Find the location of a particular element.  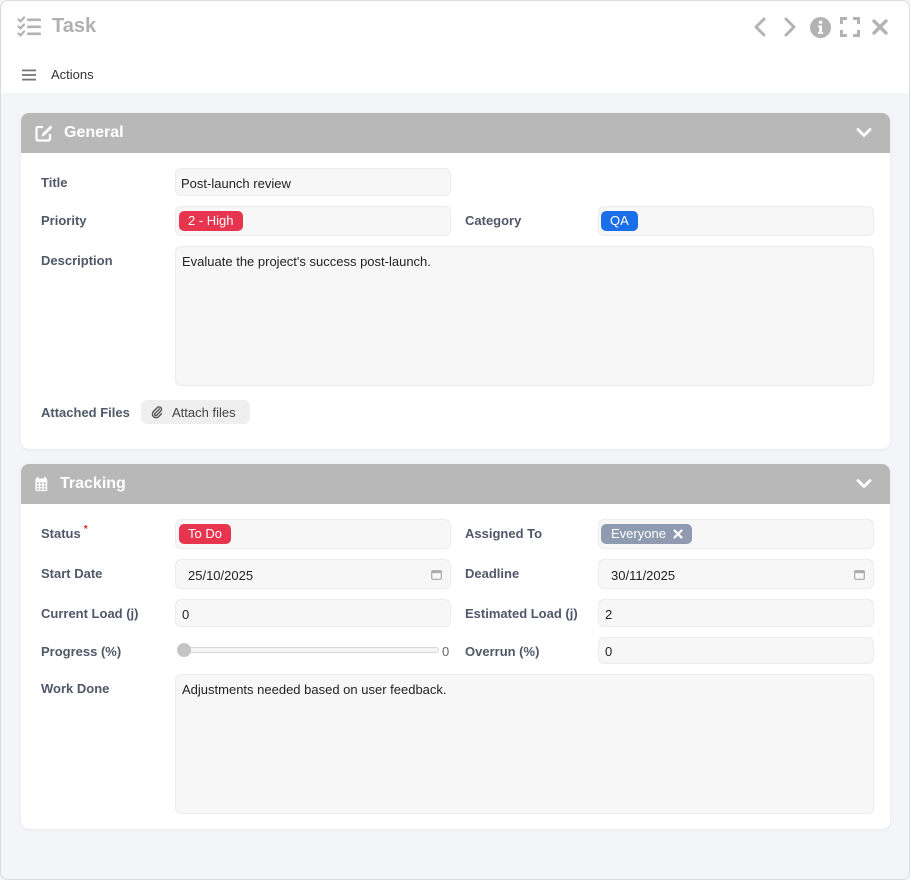

deadline-value: 30/11/2025 is located at coordinates (643, 575).